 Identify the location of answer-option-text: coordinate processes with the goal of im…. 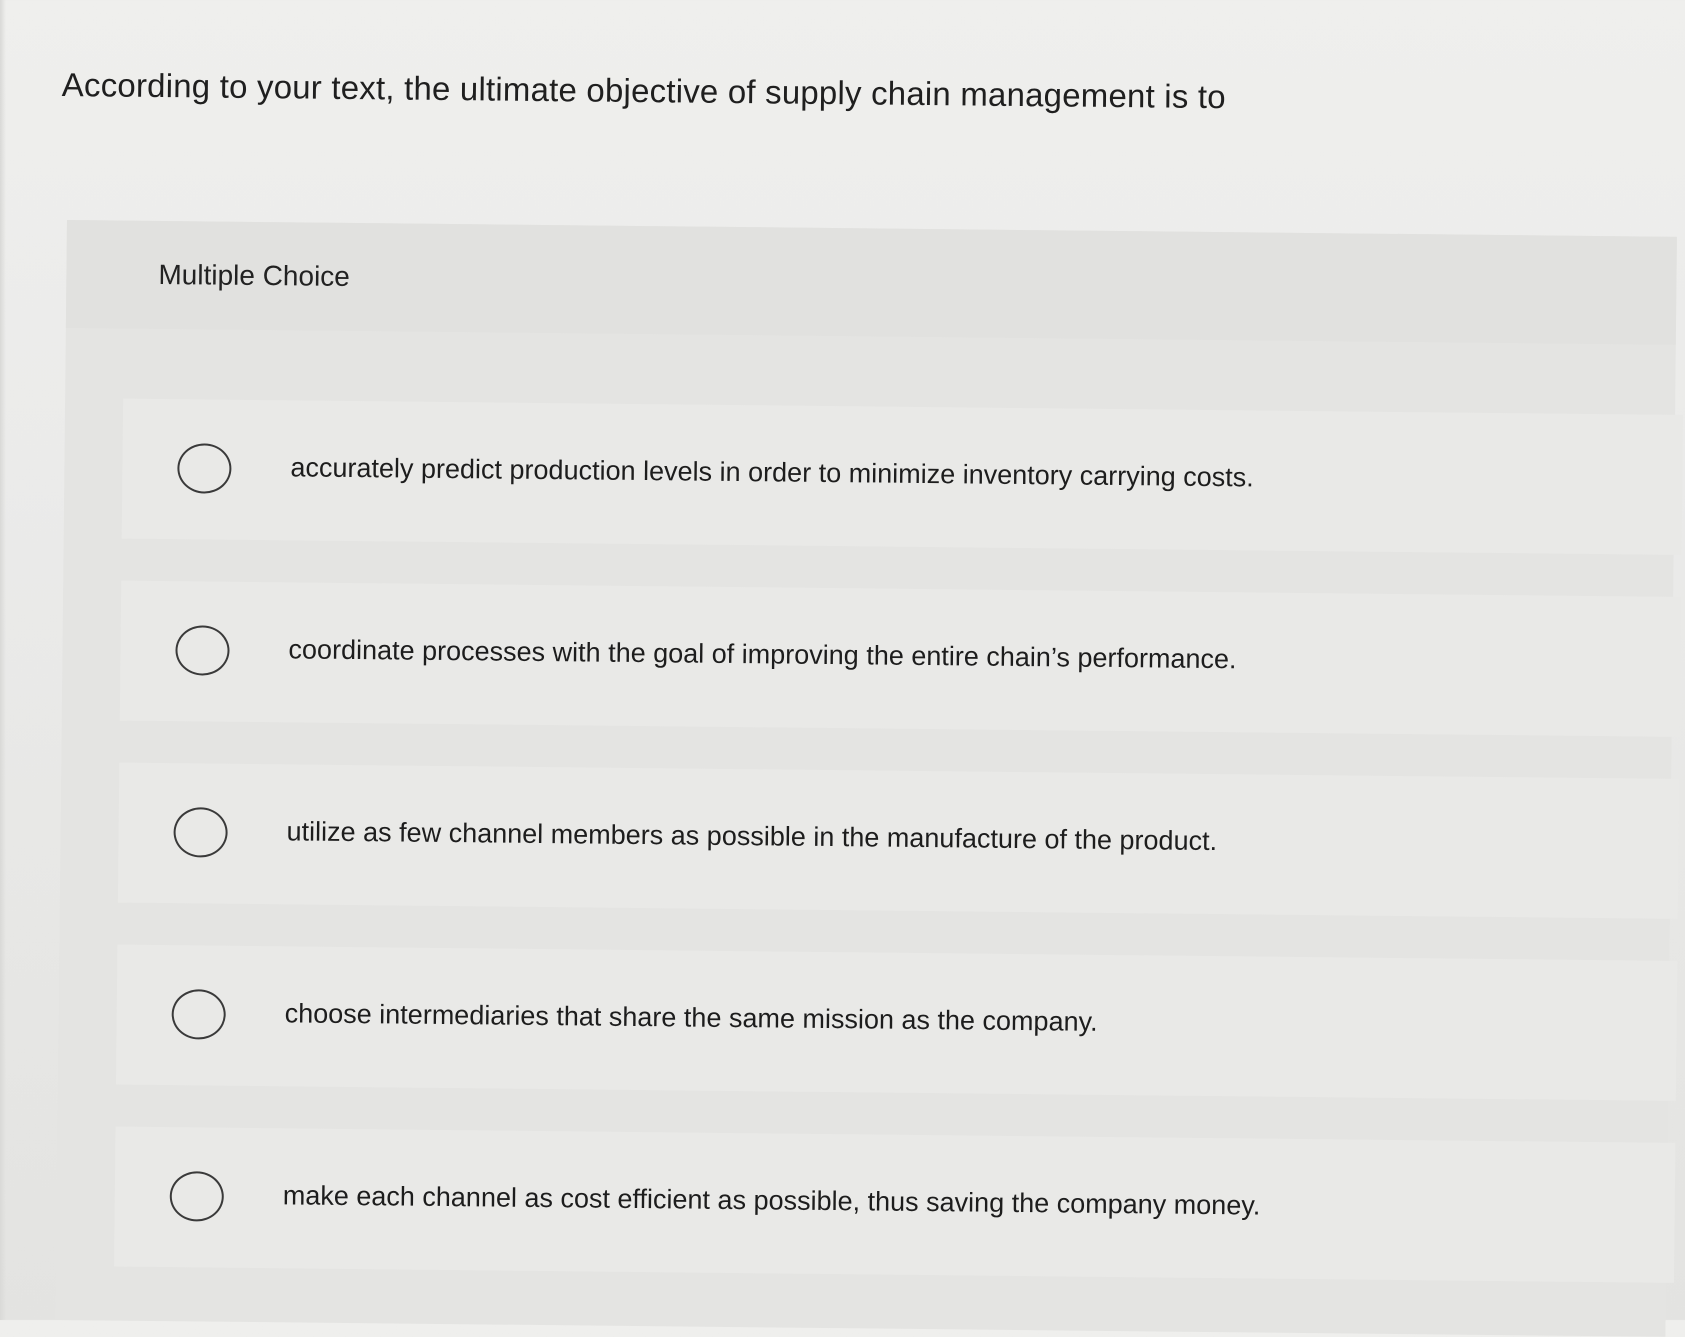
(762, 654).